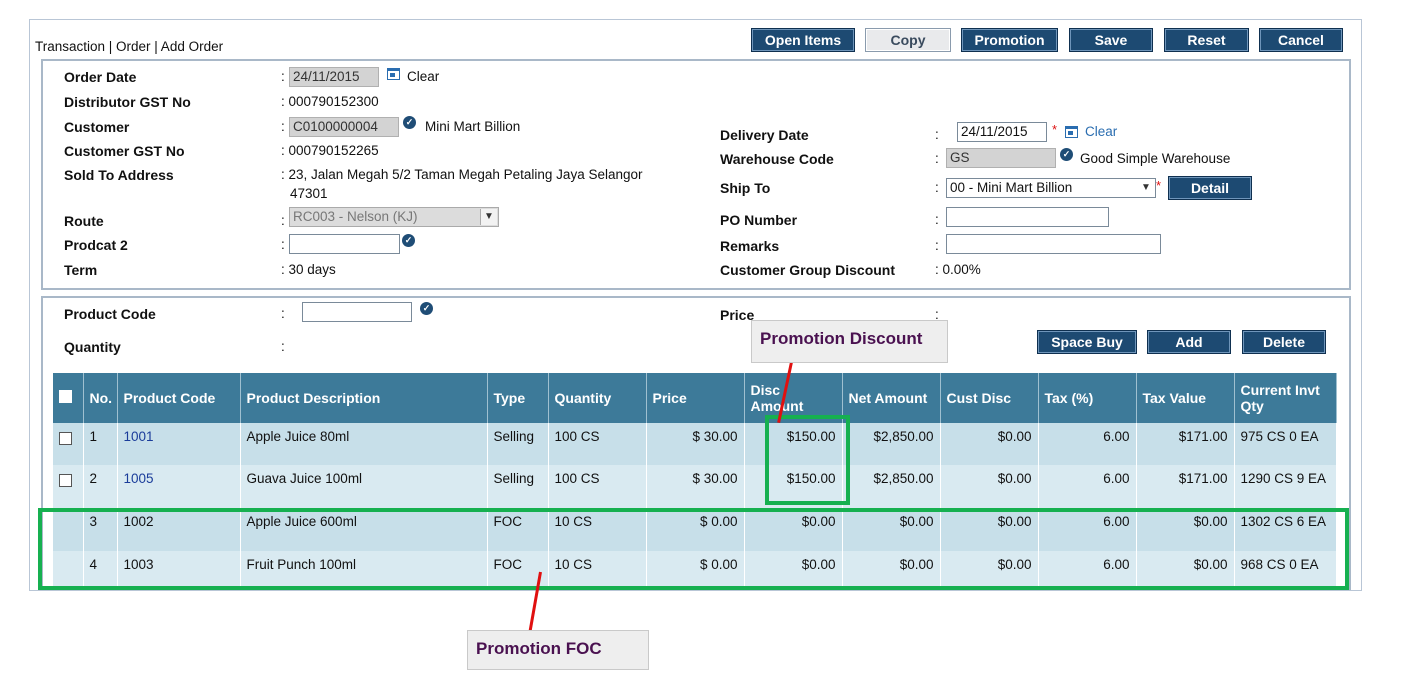  What do you see at coordinates (808, 270) in the screenshot?
I see `customer-group-discount-label: Customer Group Discount` at bounding box center [808, 270].